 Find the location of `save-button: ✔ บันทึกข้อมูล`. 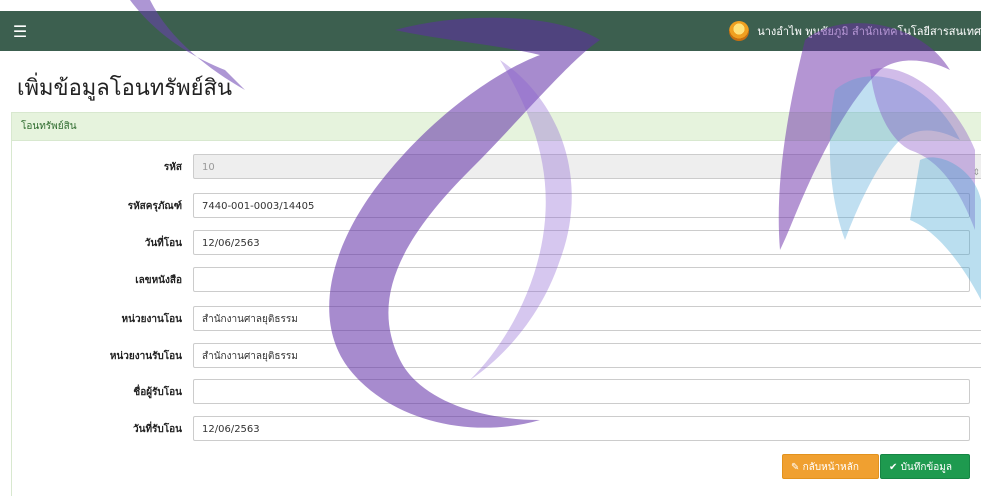

save-button: ✔ บันทึกข้อมูล is located at coordinates (925, 466).